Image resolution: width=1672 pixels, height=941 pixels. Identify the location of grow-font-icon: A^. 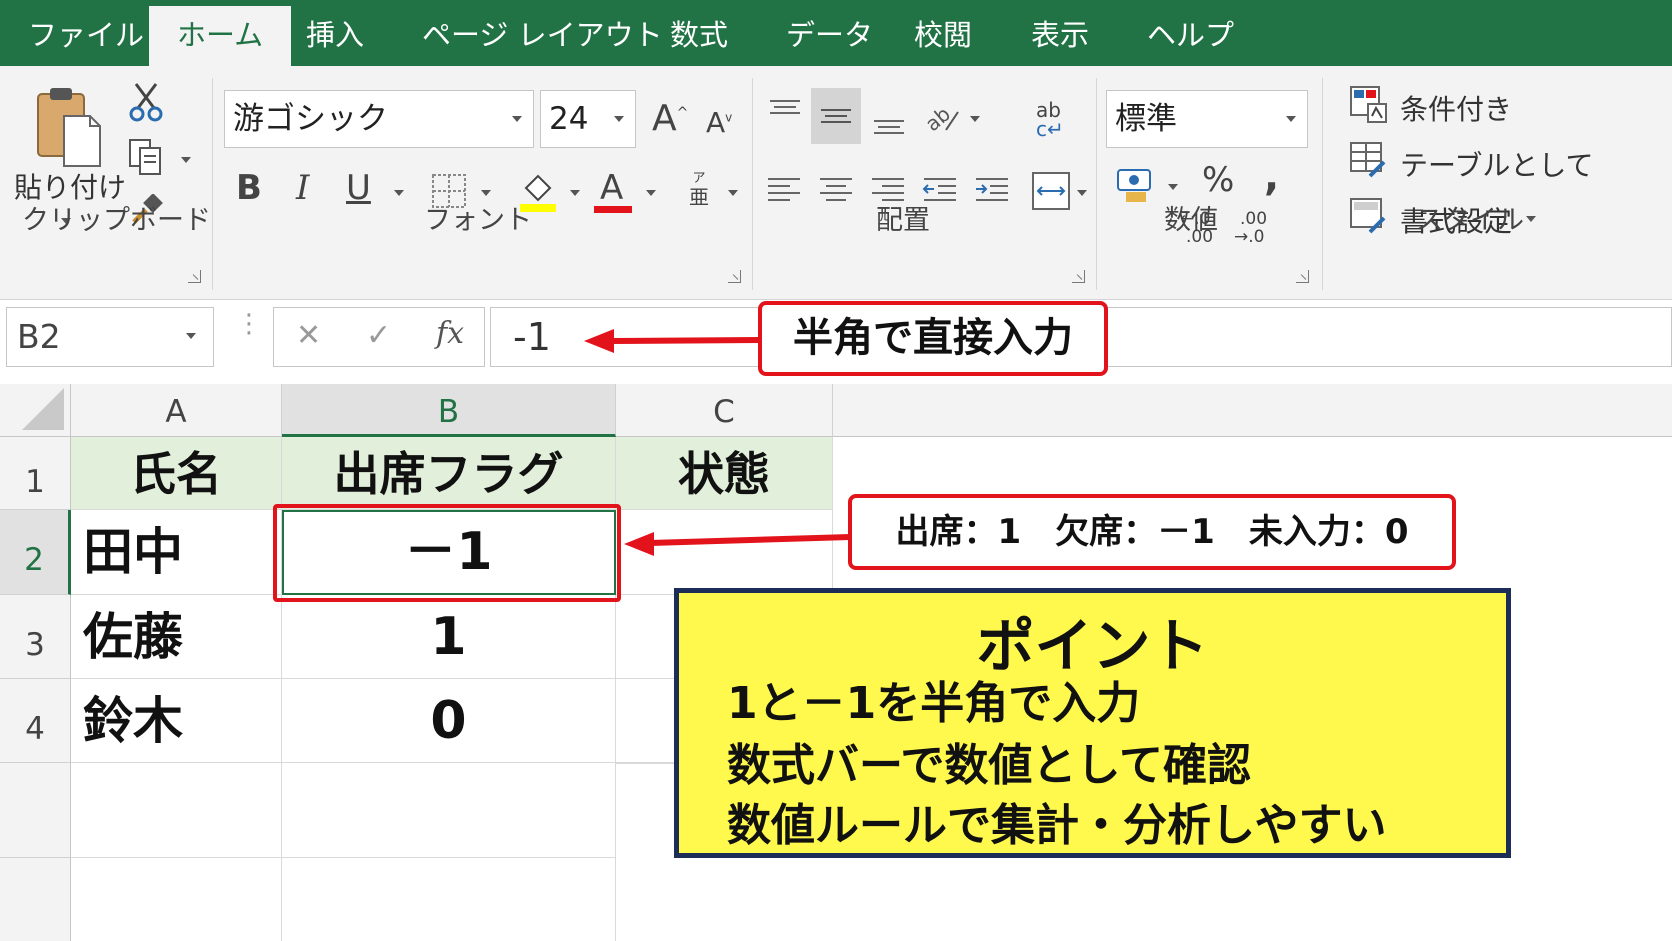
(670, 118).